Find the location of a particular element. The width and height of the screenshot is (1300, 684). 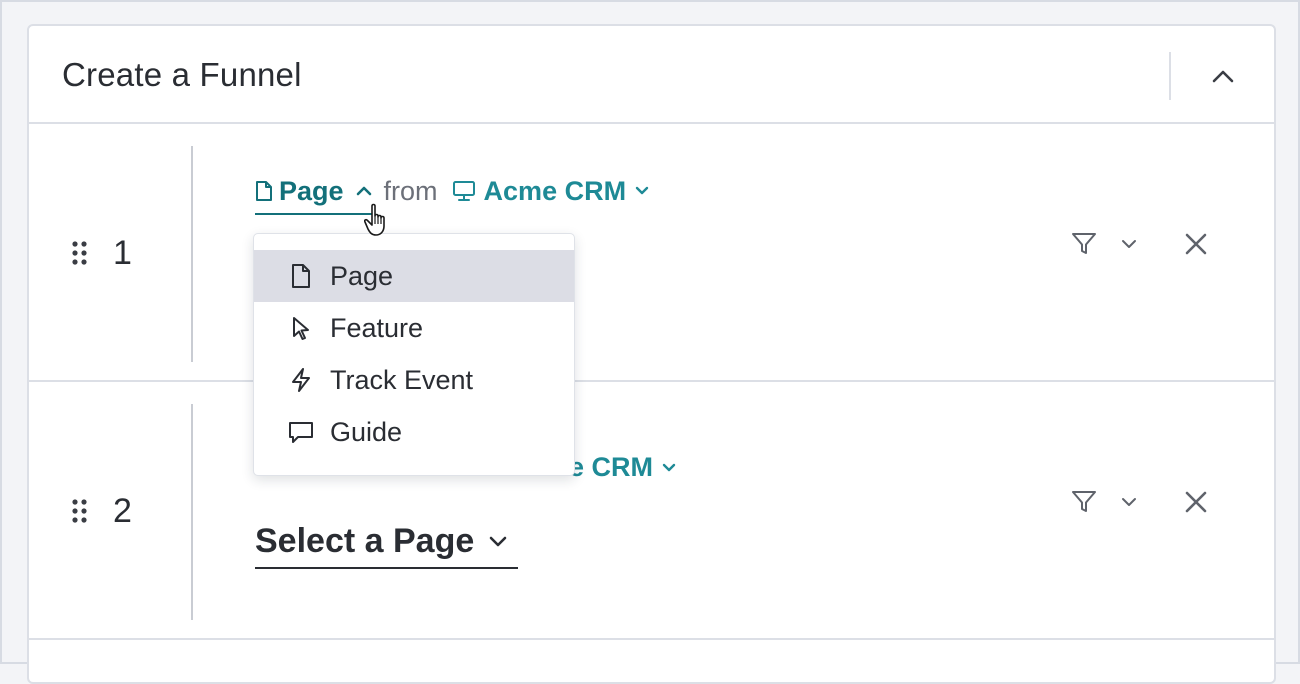

speech-bubble-icon is located at coordinates (301, 432).